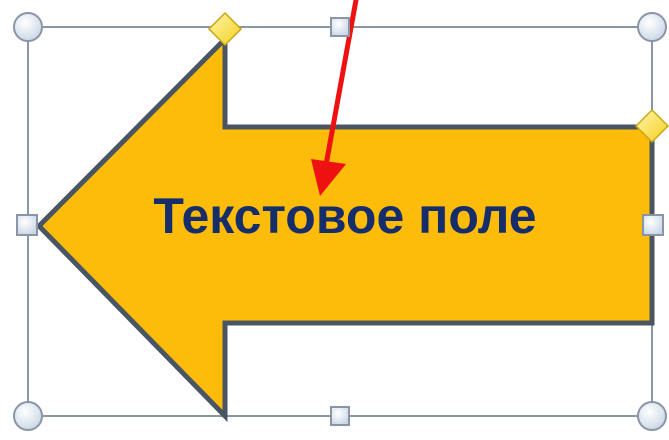 This screenshot has width=669, height=440. Describe the element at coordinates (28, 27) in the screenshot. I see `resize-handle-top-left` at that location.